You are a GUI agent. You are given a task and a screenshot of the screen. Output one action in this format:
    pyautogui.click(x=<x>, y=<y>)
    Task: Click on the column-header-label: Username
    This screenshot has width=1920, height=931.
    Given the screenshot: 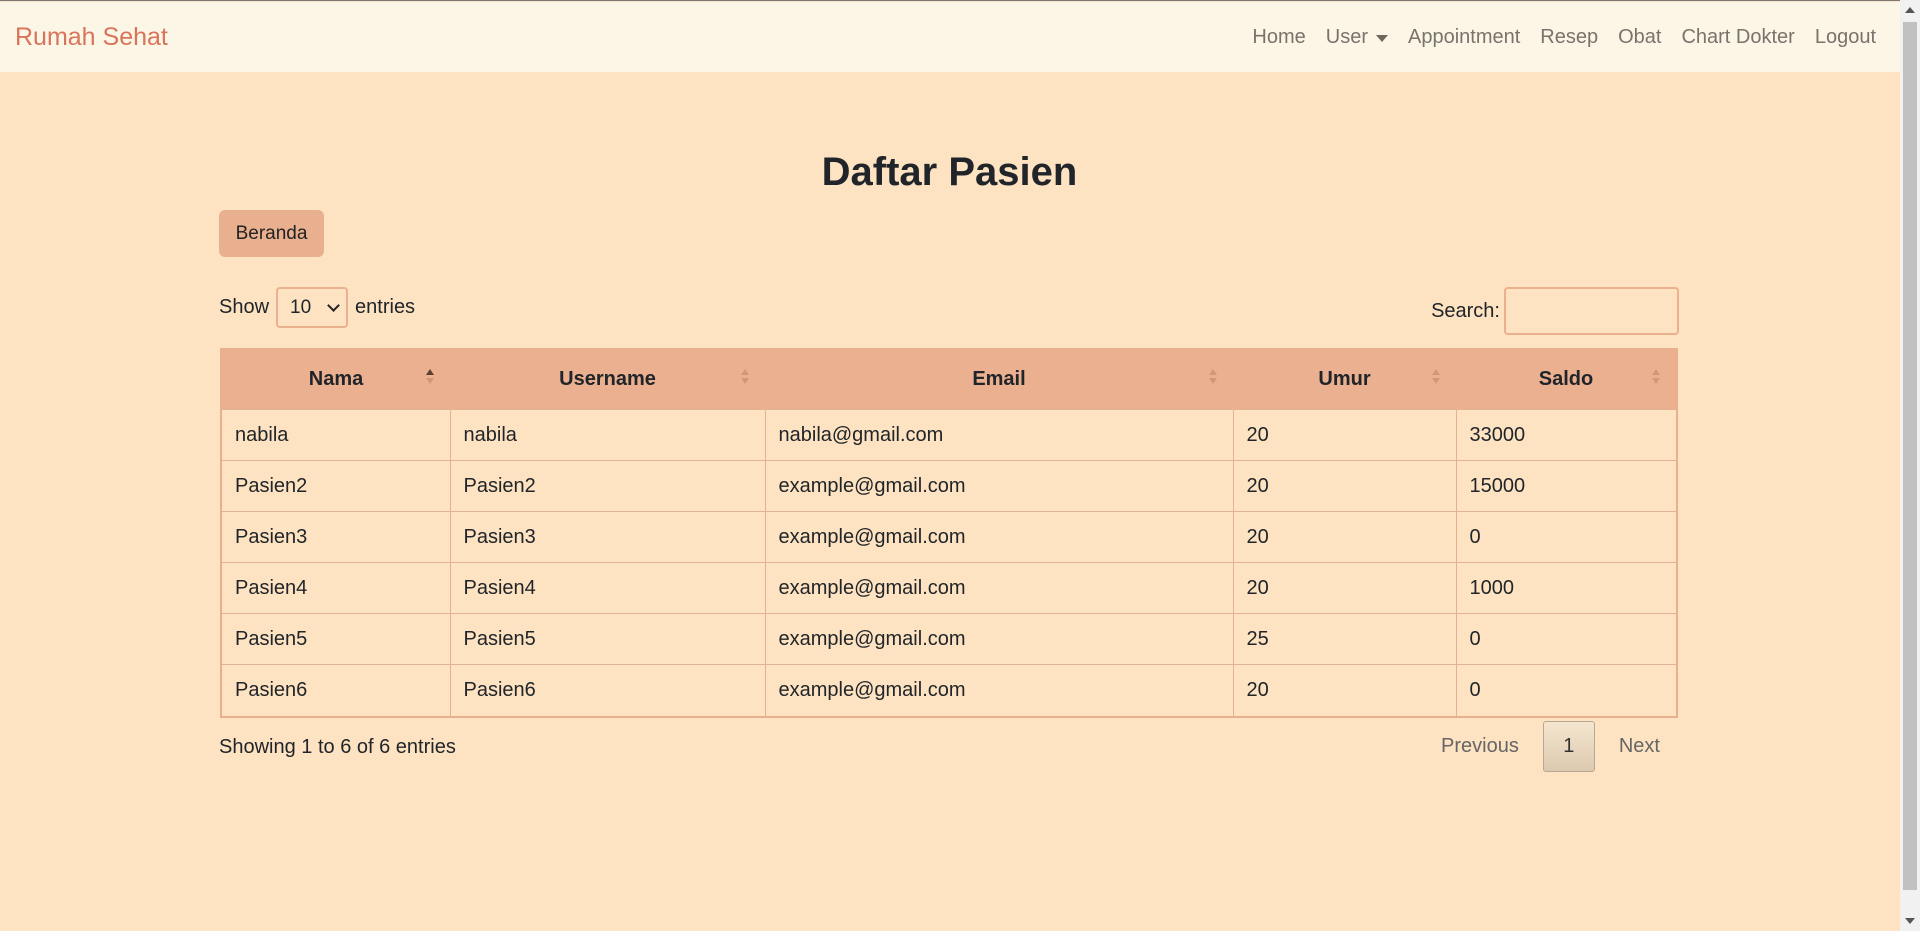 What is the action you would take?
    pyautogui.click(x=607, y=379)
    